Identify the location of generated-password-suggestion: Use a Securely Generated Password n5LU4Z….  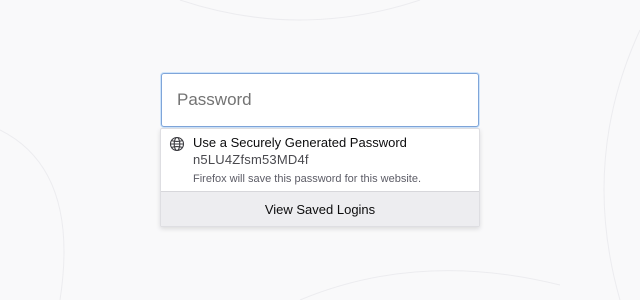
(320, 160).